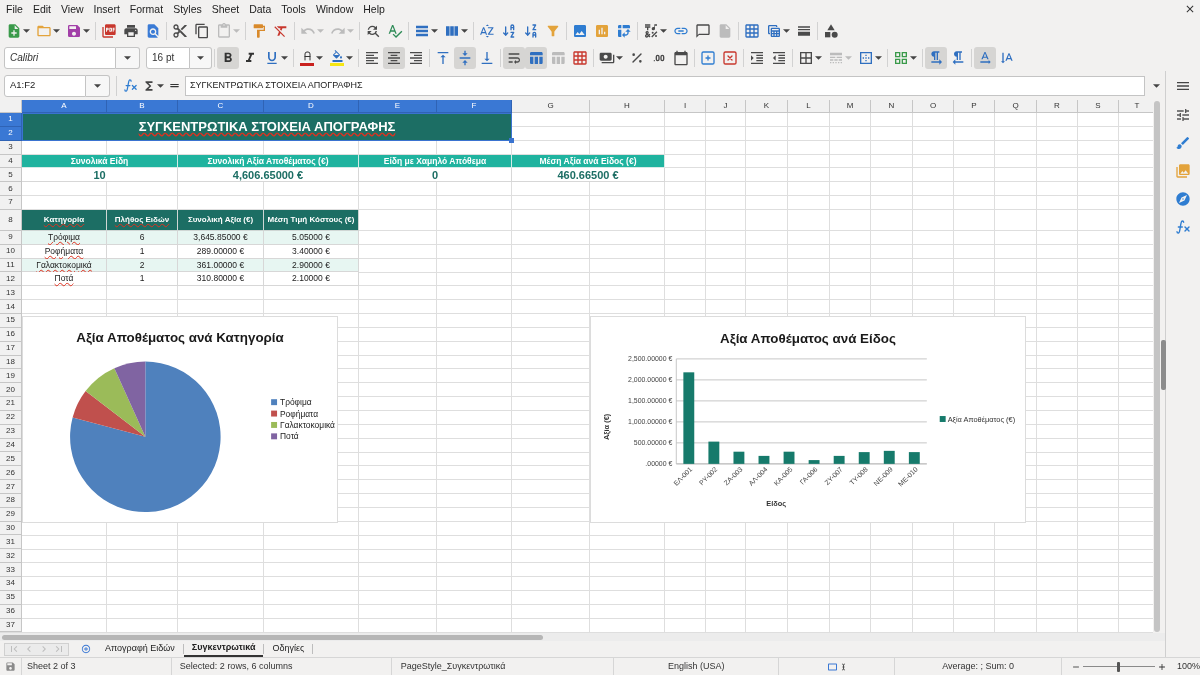  Describe the element at coordinates (41, 9) in the screenshot. I see `menu-item: Edit` at that location.